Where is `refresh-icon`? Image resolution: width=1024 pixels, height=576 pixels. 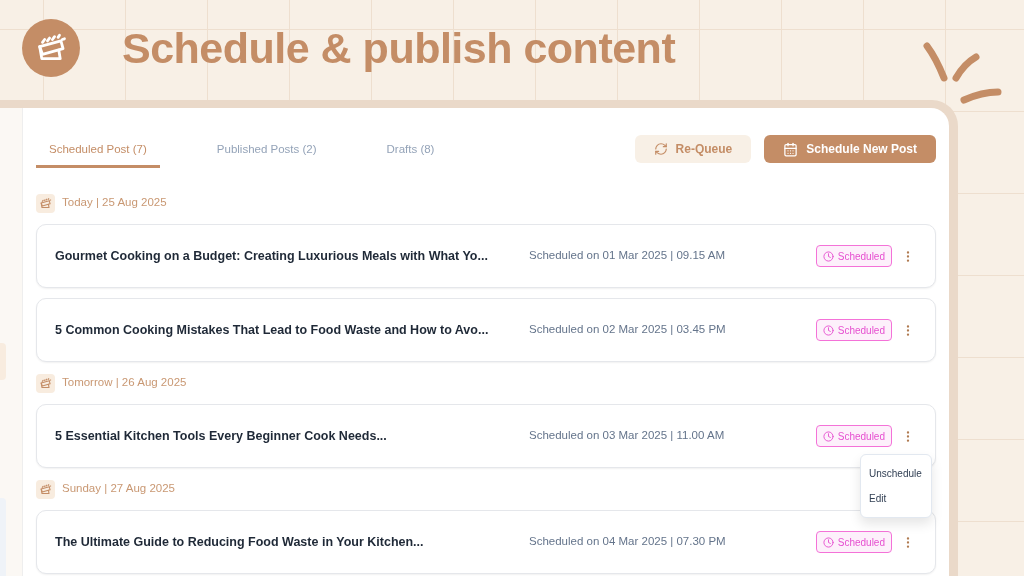 refresh-icon is located at coordinates (660, 149).